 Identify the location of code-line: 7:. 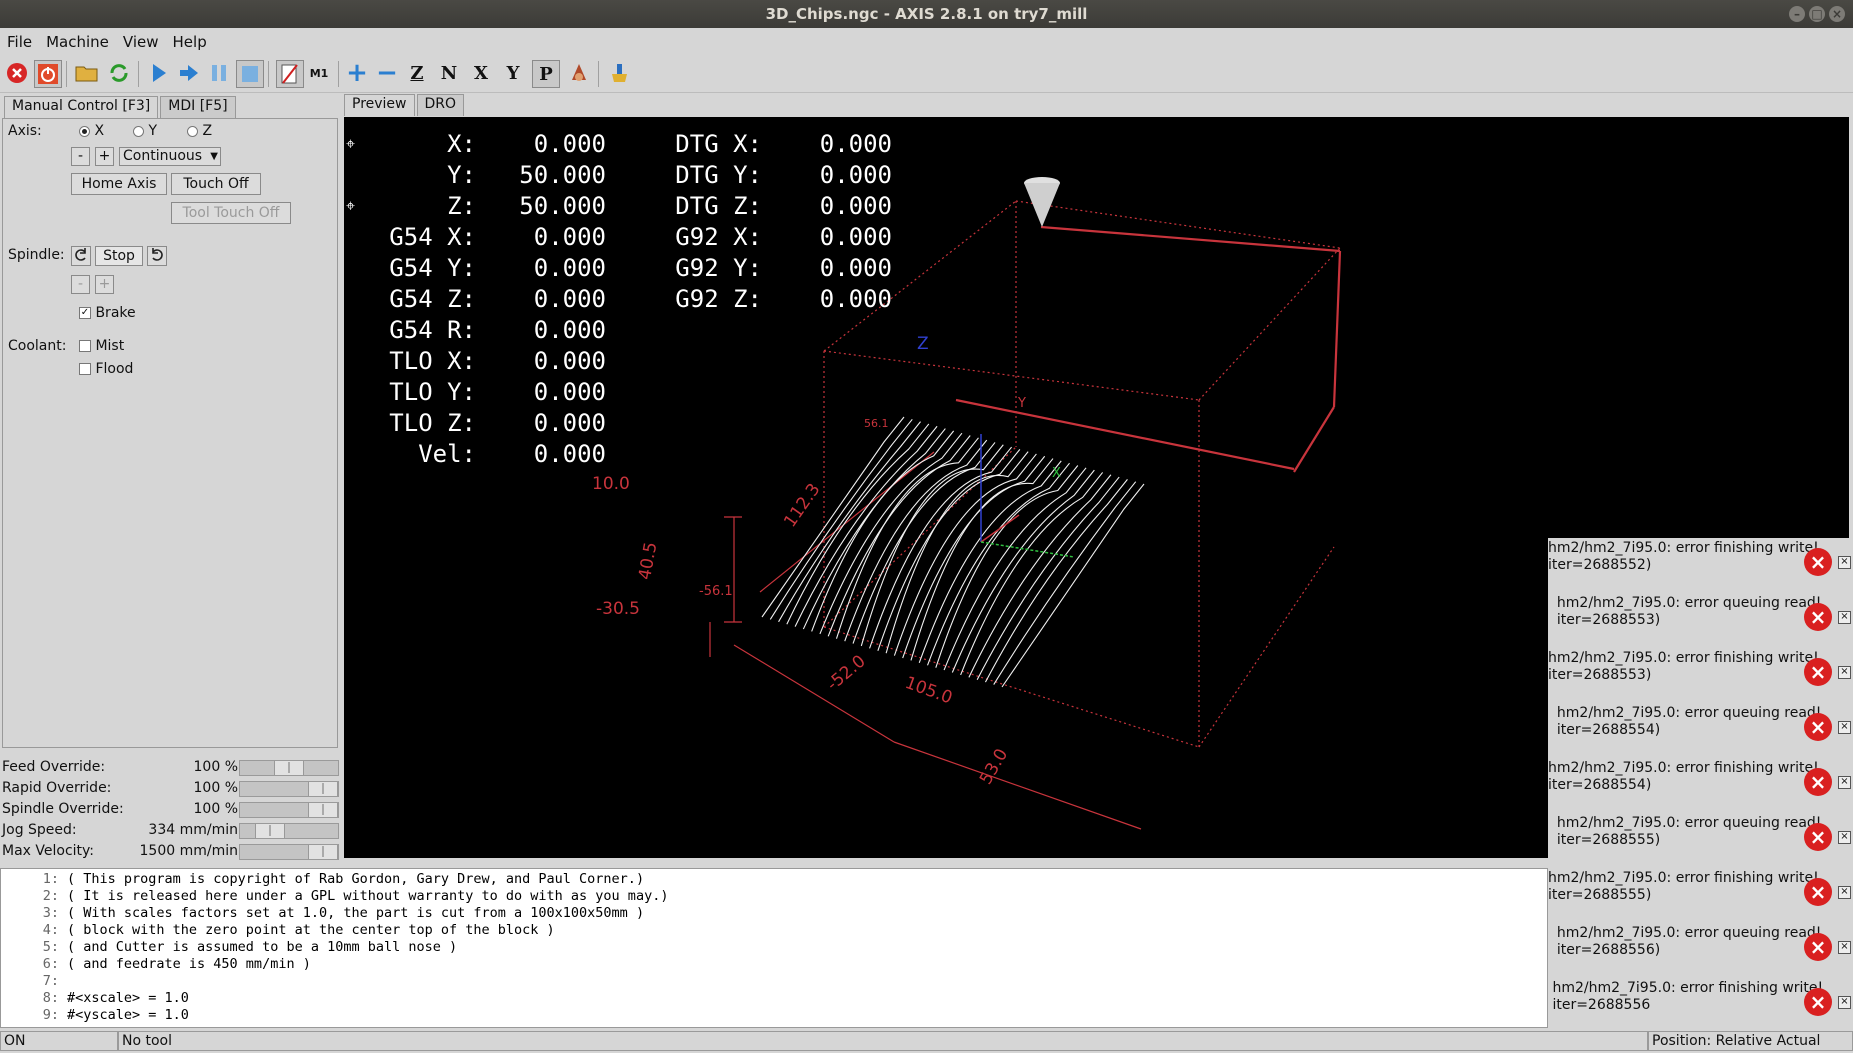
(34, 981).